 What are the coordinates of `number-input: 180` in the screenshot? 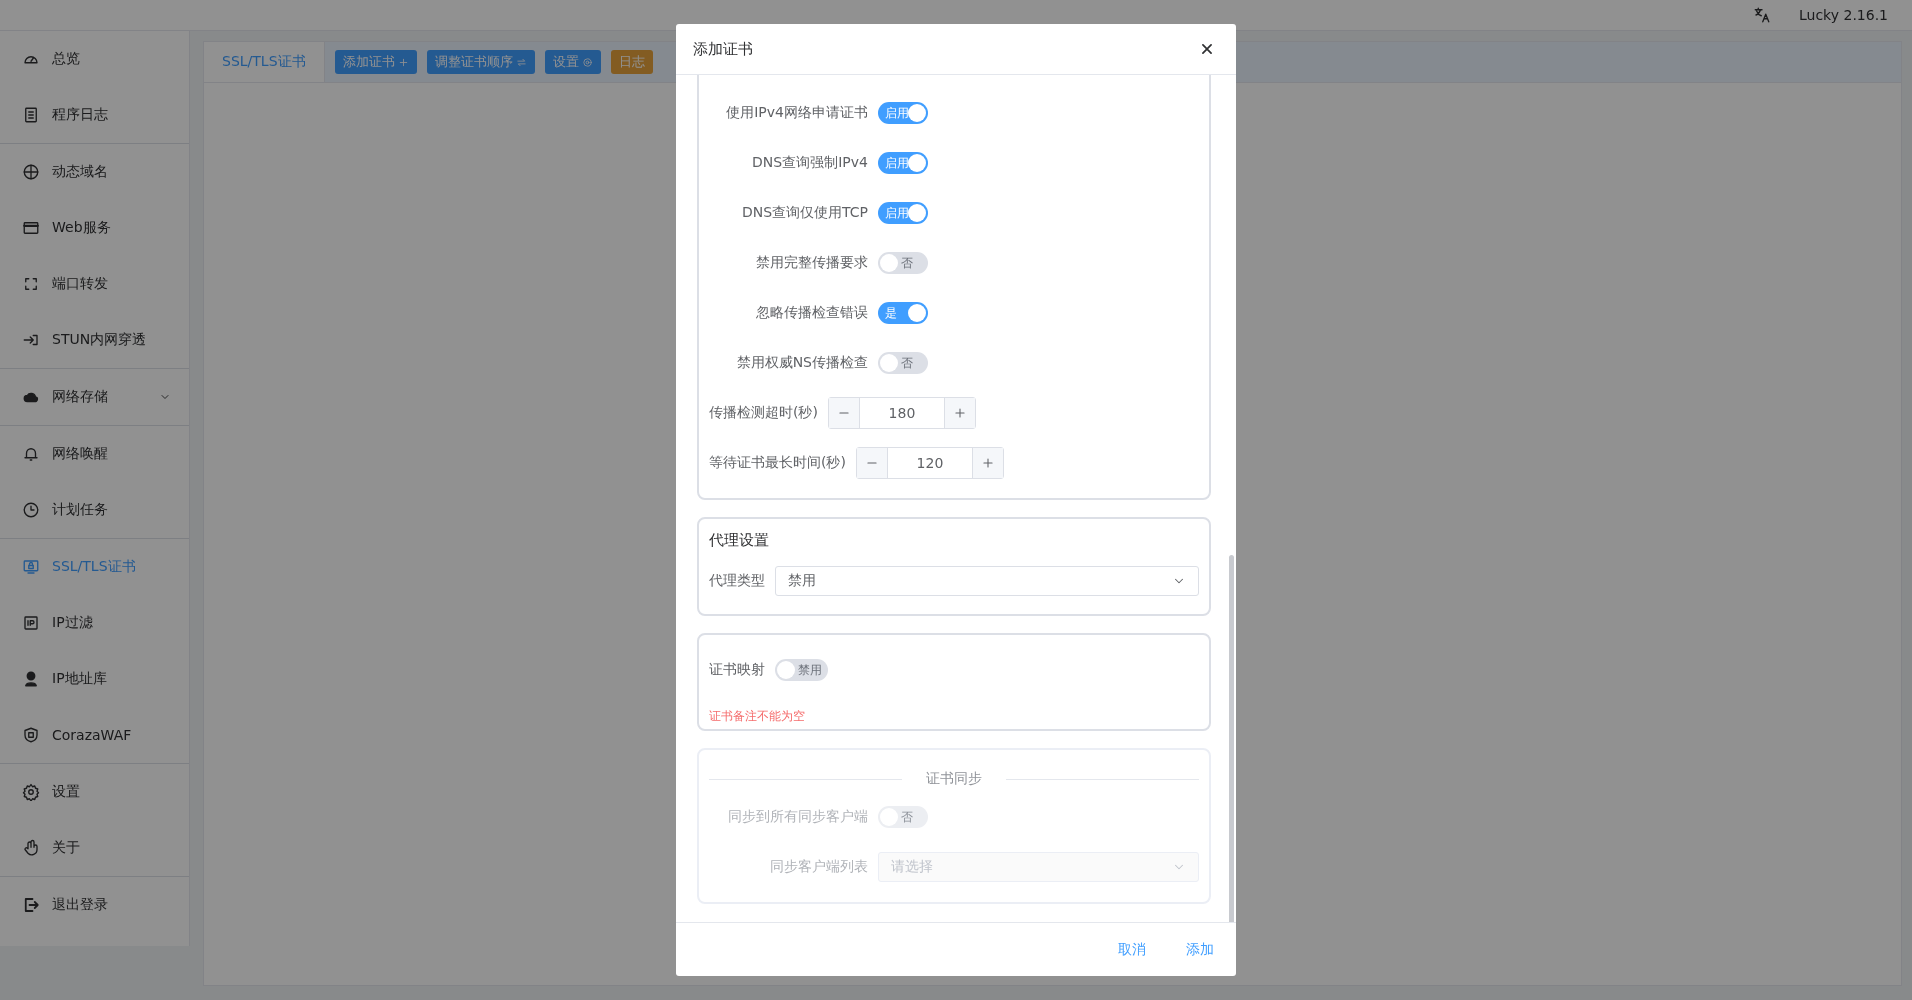 It's located at (901, 413).